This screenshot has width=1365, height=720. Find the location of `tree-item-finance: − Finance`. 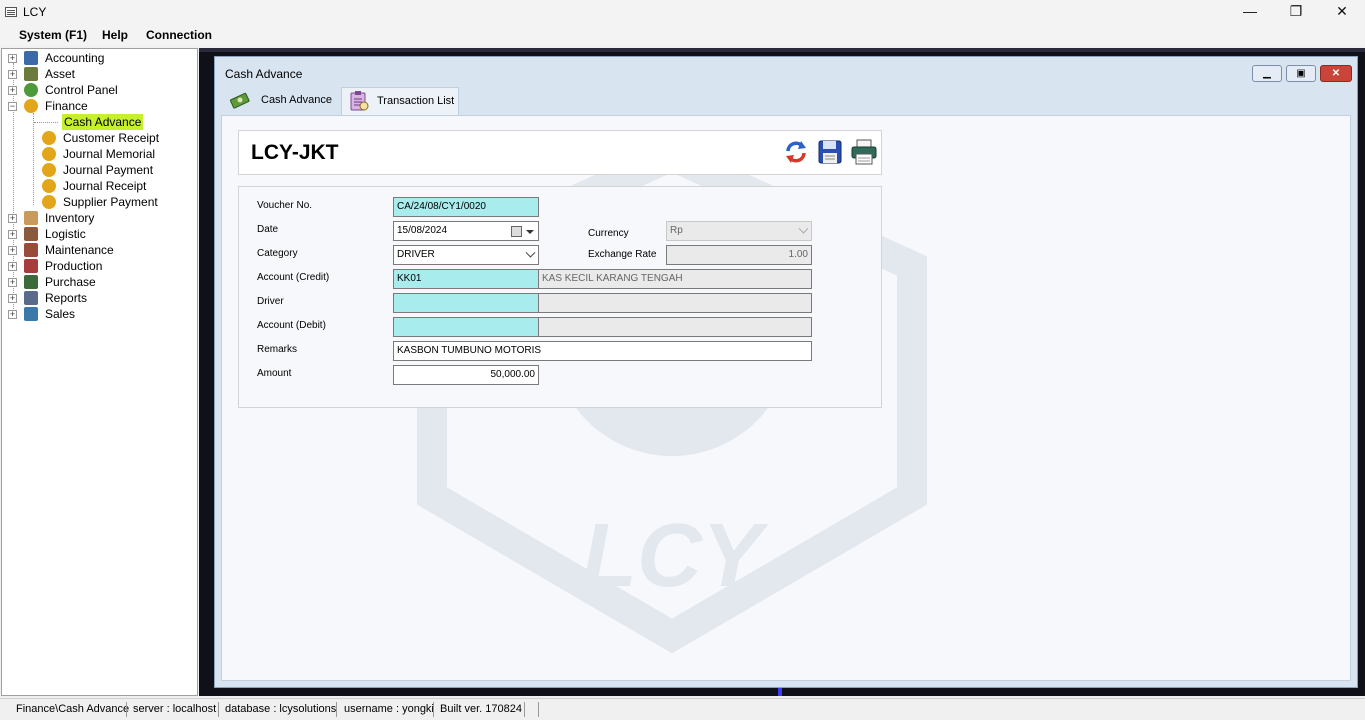

tree-item-finance: − Finance is located at coordinates (98, 106).